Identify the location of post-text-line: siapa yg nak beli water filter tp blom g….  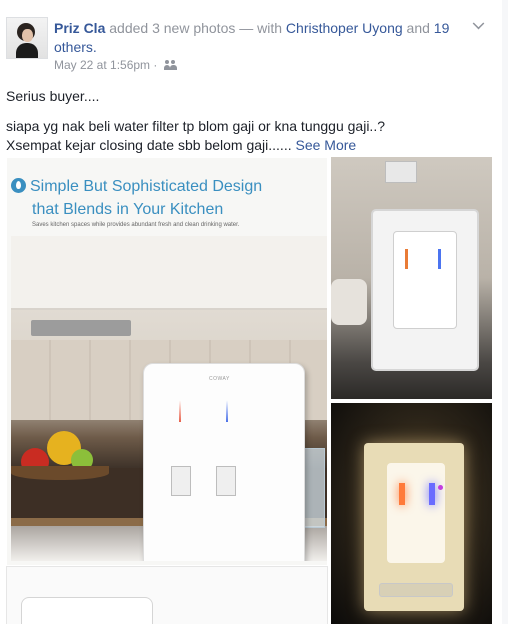
(195, 126).